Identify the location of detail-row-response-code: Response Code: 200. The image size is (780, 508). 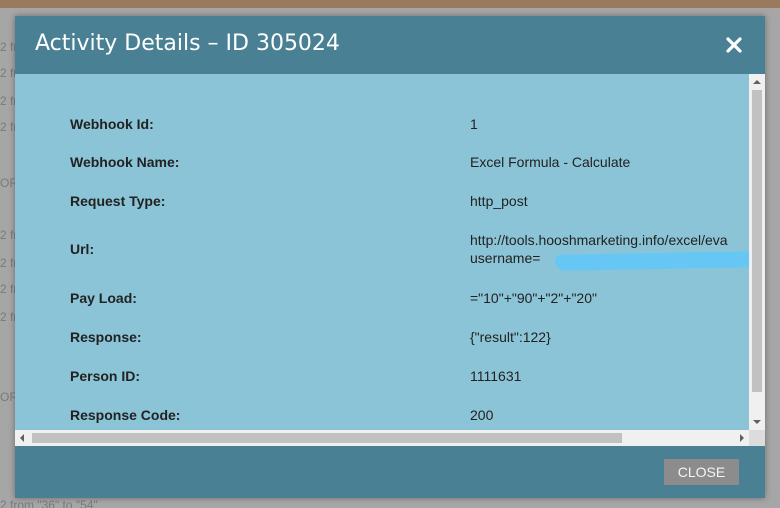
(382, 417).